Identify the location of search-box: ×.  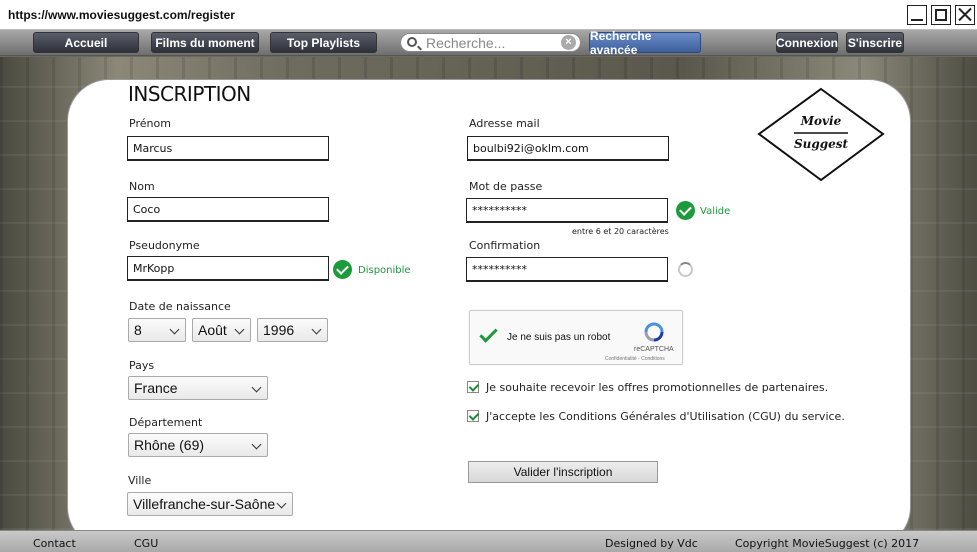
(490, 42).